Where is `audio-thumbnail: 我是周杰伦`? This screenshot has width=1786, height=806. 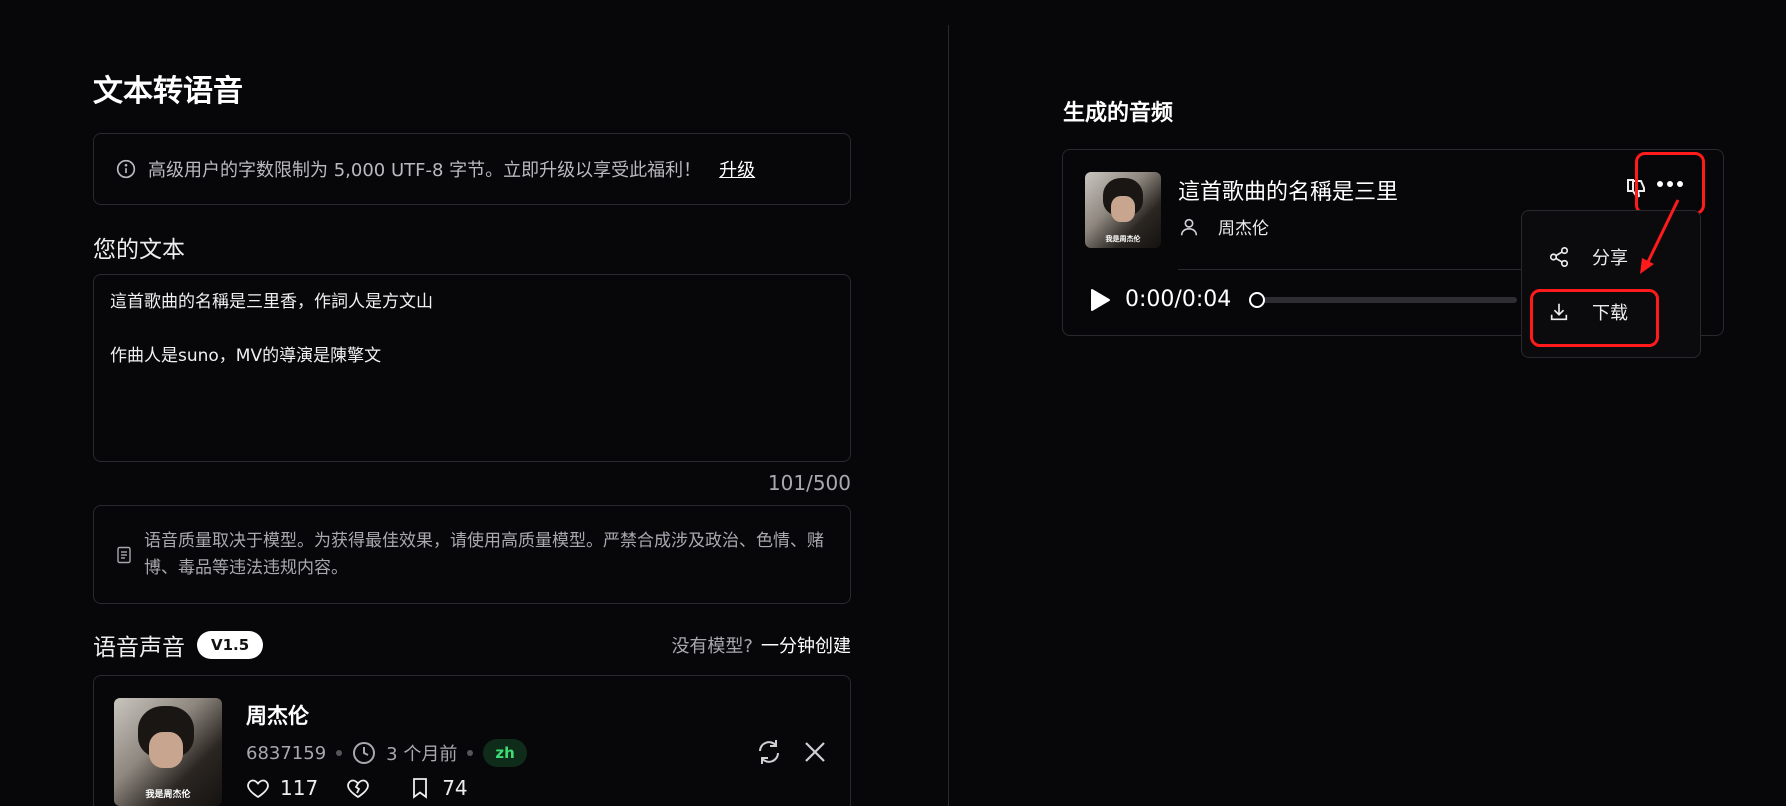 audio-thumbnail: 我是周杰伦 is located at coordinates (1123, 210).